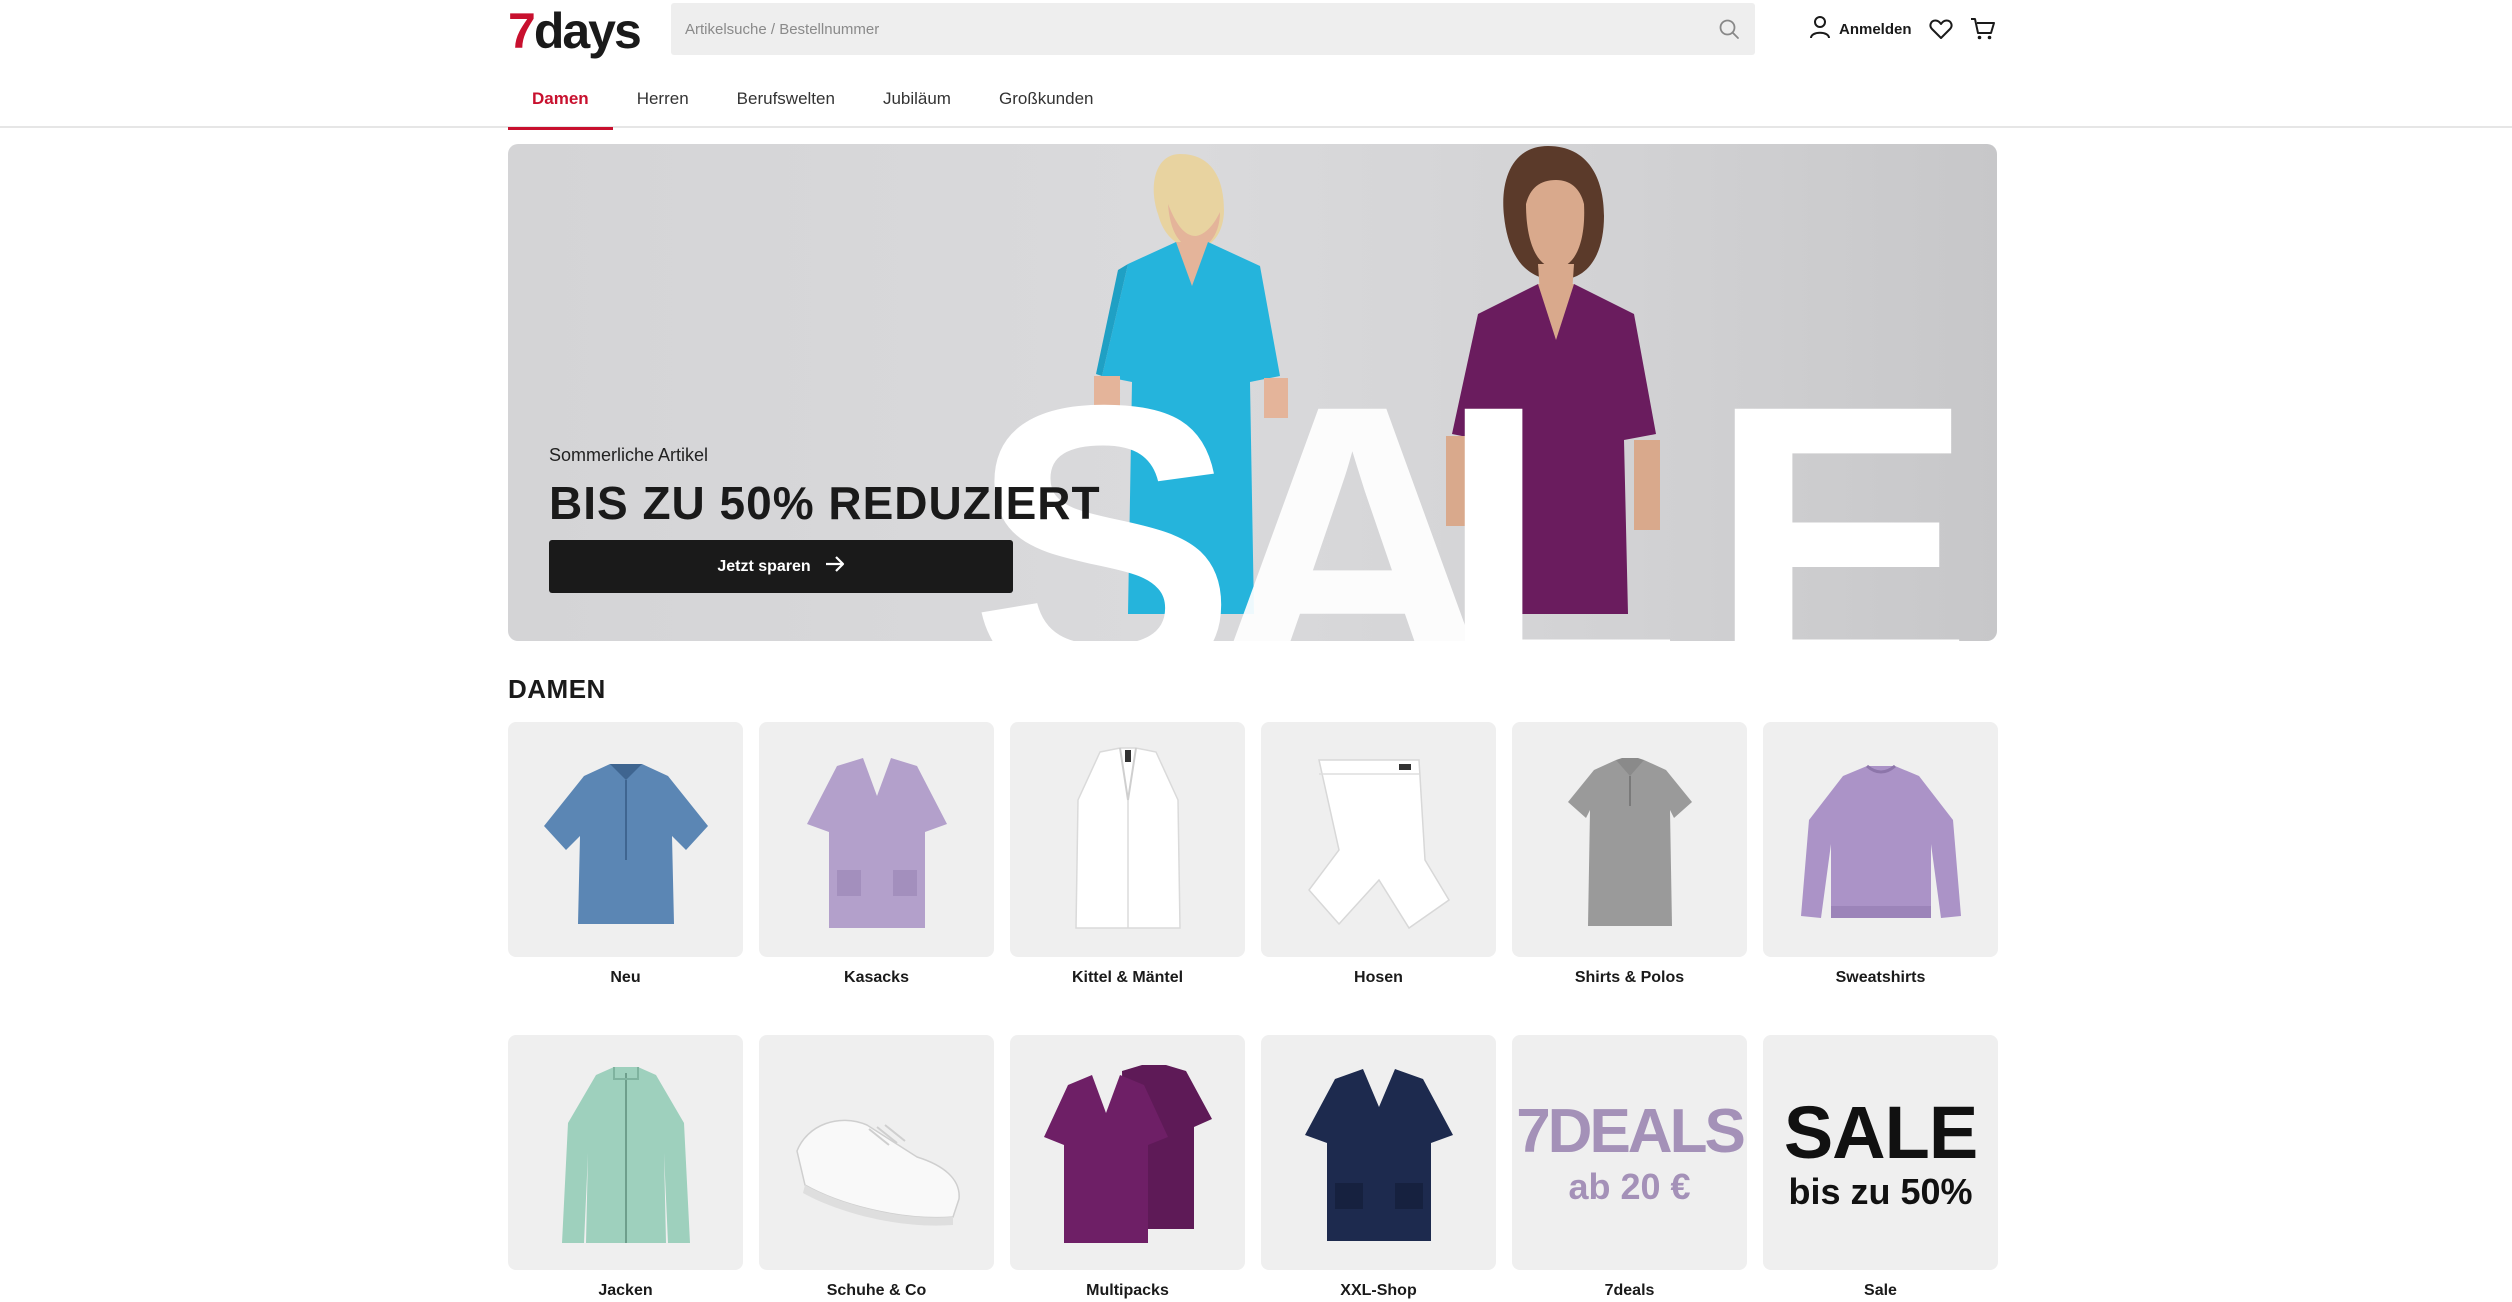 This screenshot has width=2512, height=1302. I want to click on section-title: DAMEN, so click(557, 689).